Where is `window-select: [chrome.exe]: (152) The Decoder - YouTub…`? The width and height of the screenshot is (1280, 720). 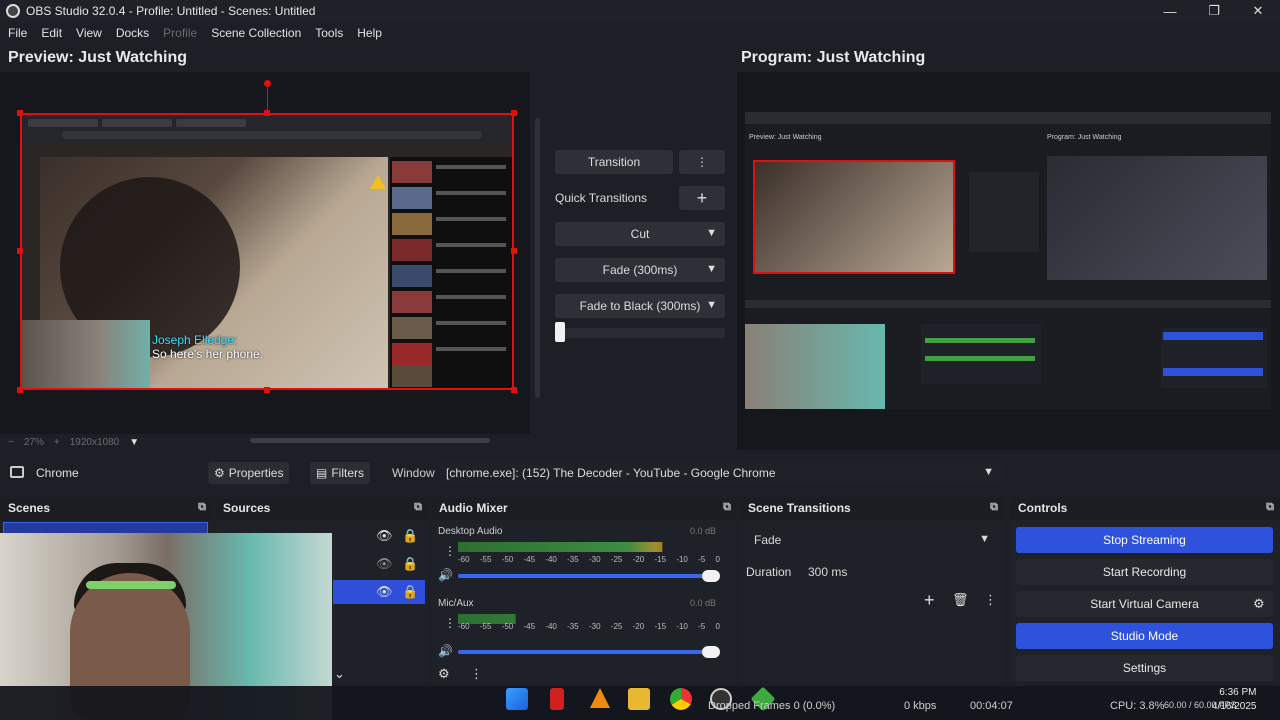
window-select: [chrome.exe]: (152) The Decoder - YouTub… is located at coordinates (722, 473).